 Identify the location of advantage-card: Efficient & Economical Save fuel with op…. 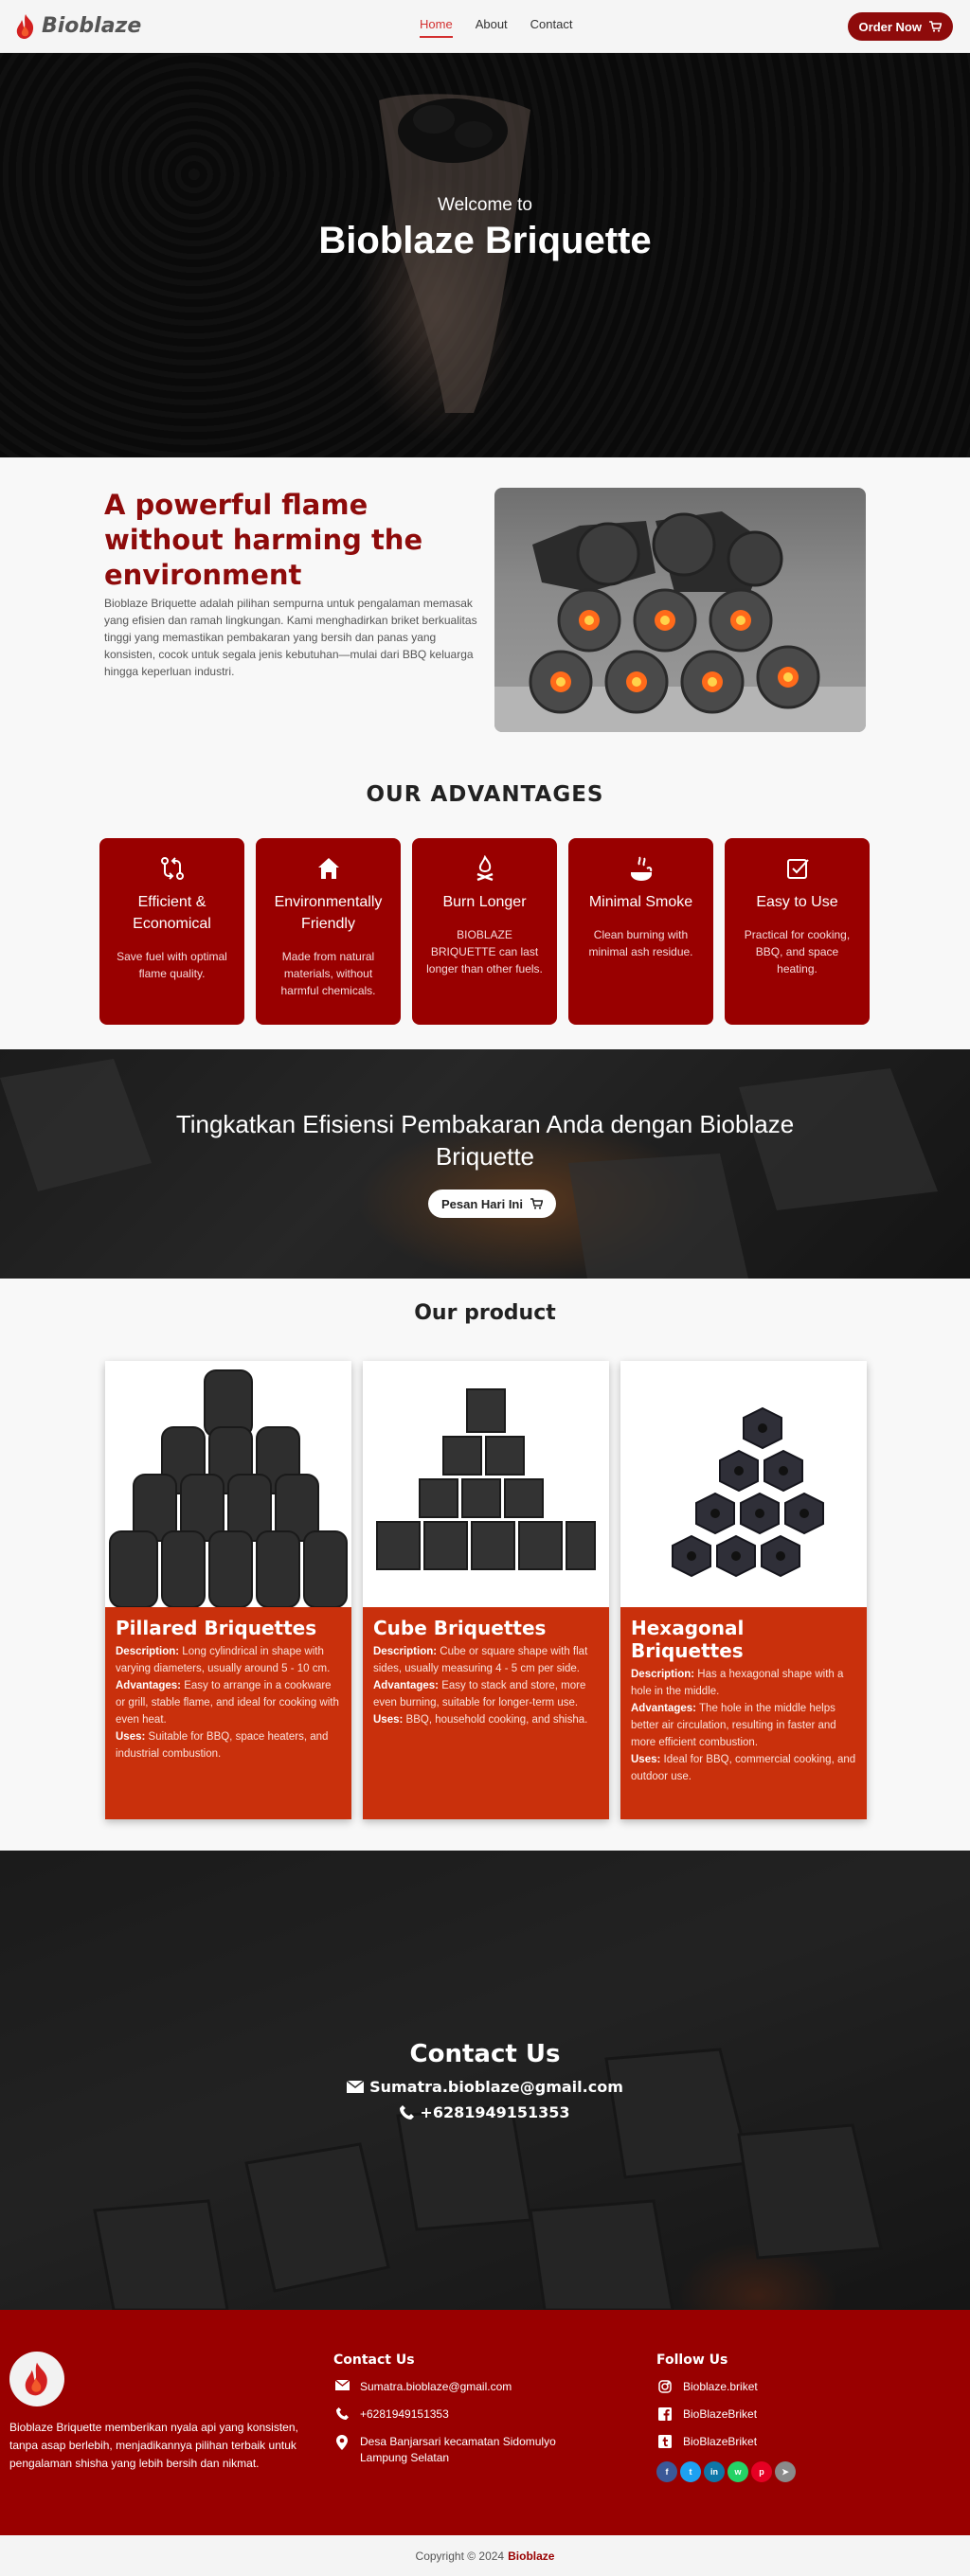
(171, 931).